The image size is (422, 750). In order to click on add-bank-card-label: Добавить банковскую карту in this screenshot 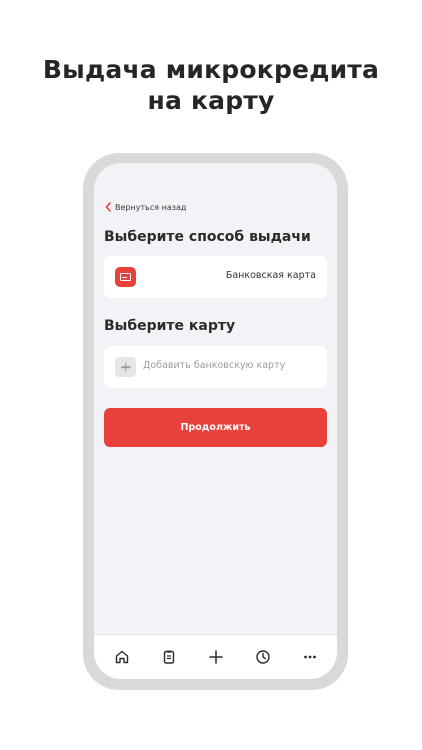, I will do `click(214, 365)`.